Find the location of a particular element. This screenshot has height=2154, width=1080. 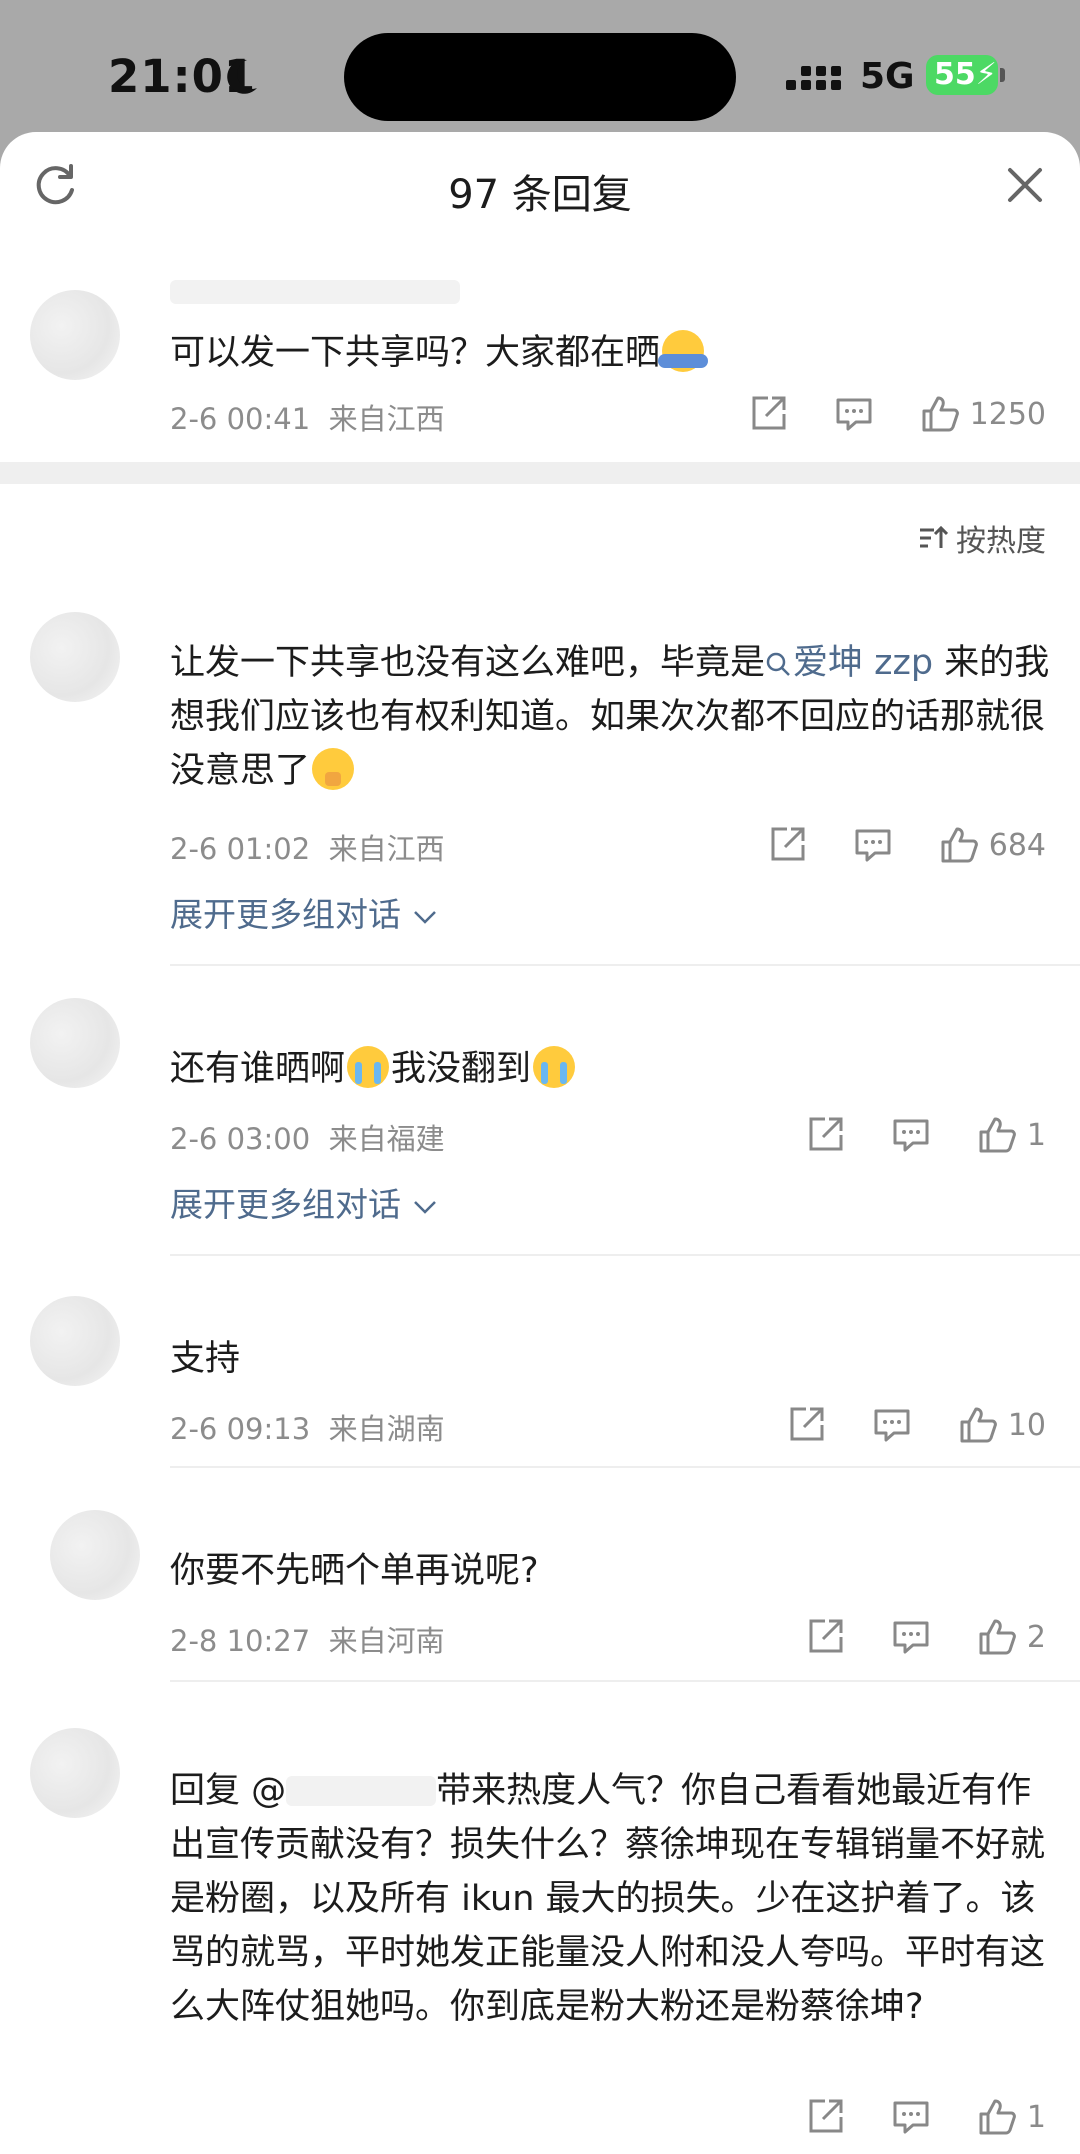

comment-actions: 1250 is located at coordinates (874, 414).